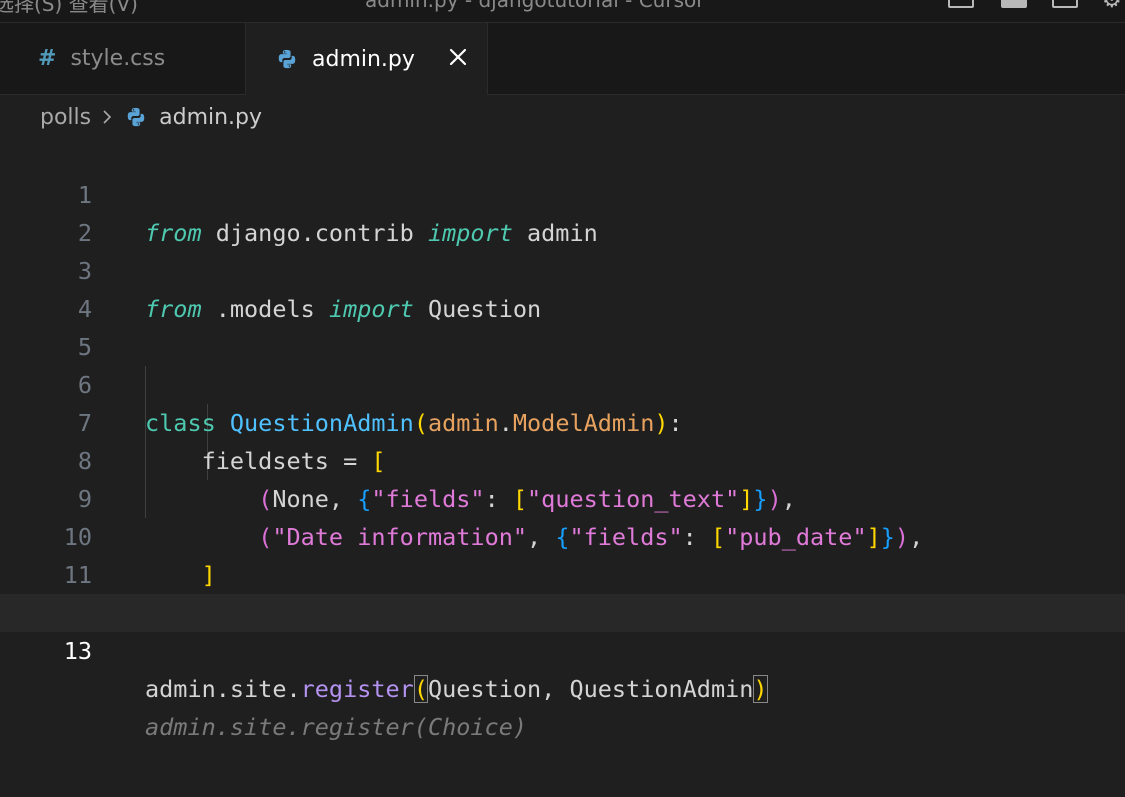 The image size is (1125, 797). What do you see at coordinates (47, 58) in the screenshot?
I see `css-hash-icon: #` at bounding box center [47, 58].